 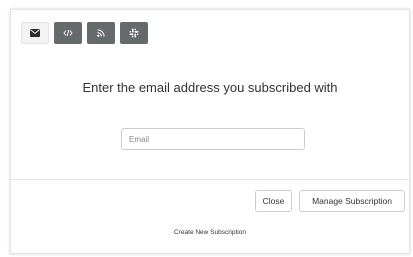 What do you see at coordinates (273, 201) in the screenshot?
I see `close-button: Close` at bounding box center [273, 201].